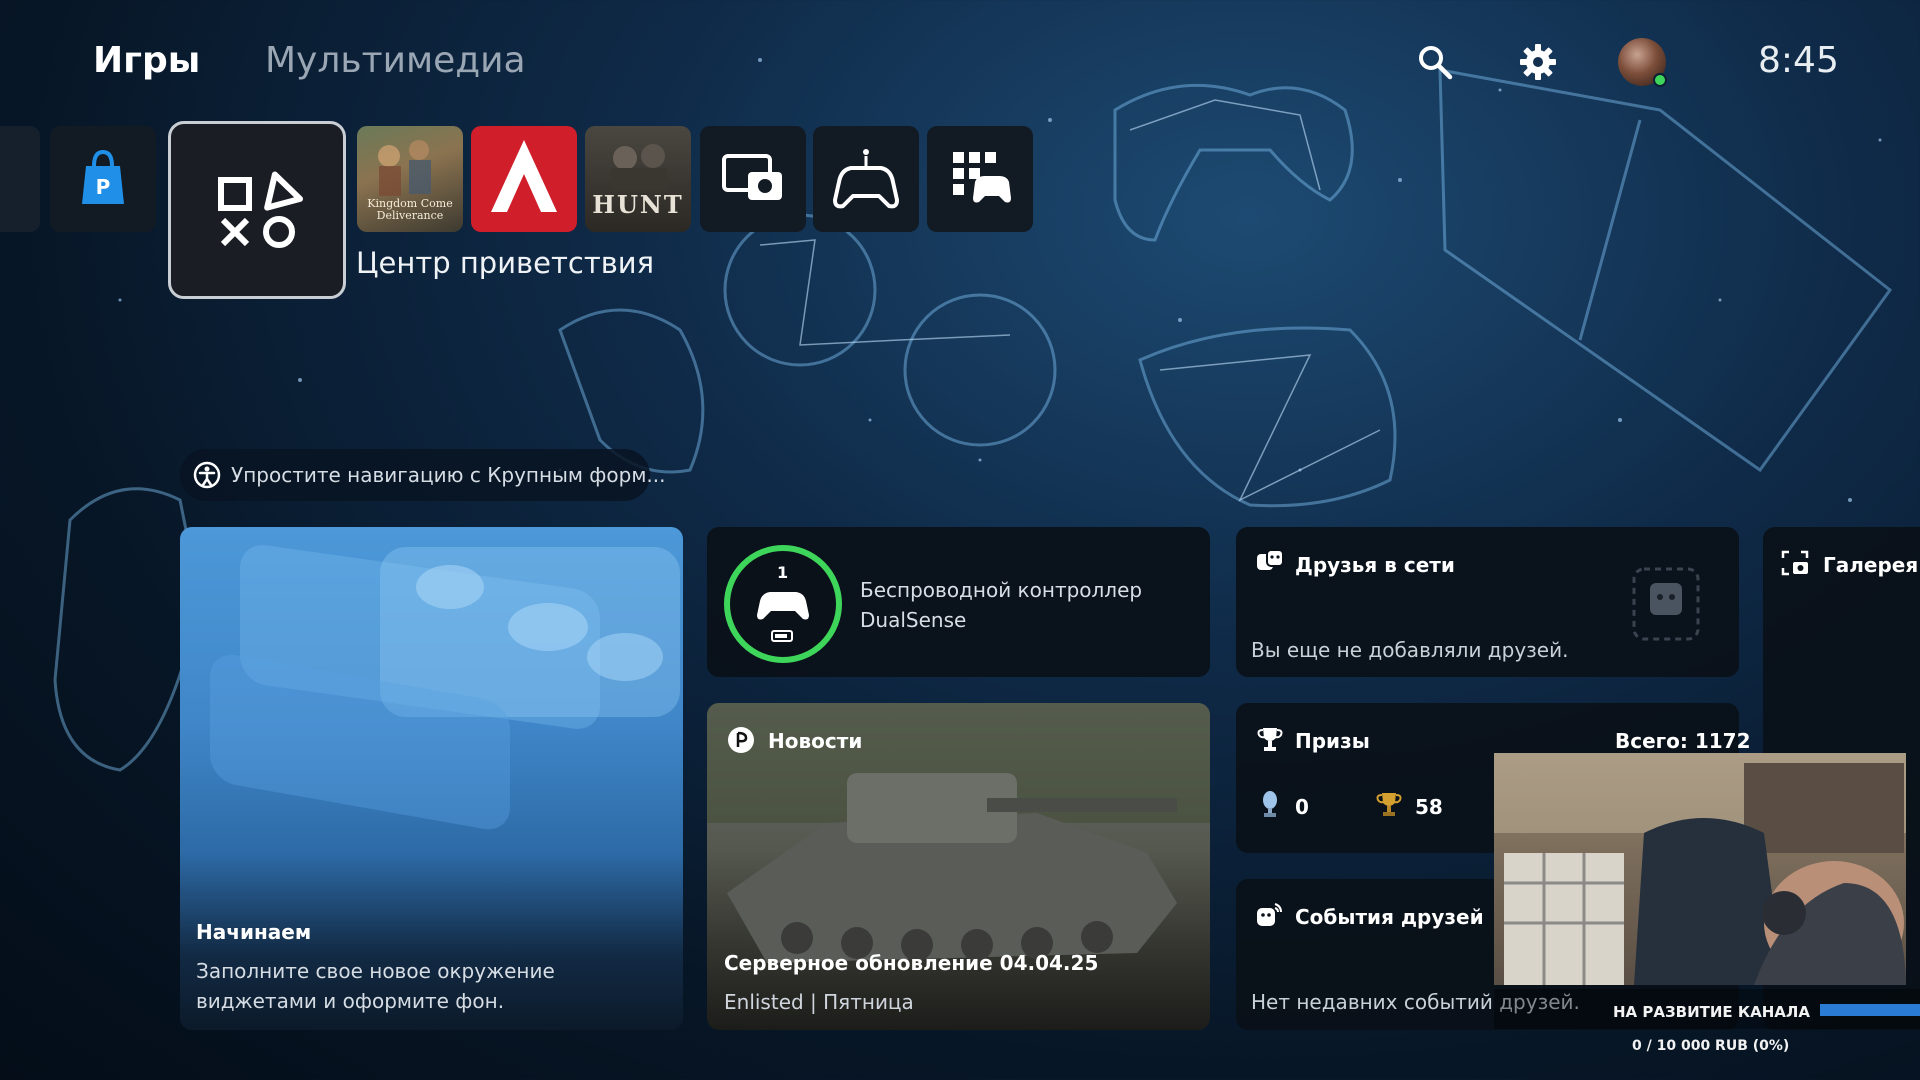  What do you see at coordinates (1711, 1012) in the screenshot?
I see `donation-goal-label: НА РАЗВИТИЕ КАНАЛА` at bounding box center [1711, 1012].